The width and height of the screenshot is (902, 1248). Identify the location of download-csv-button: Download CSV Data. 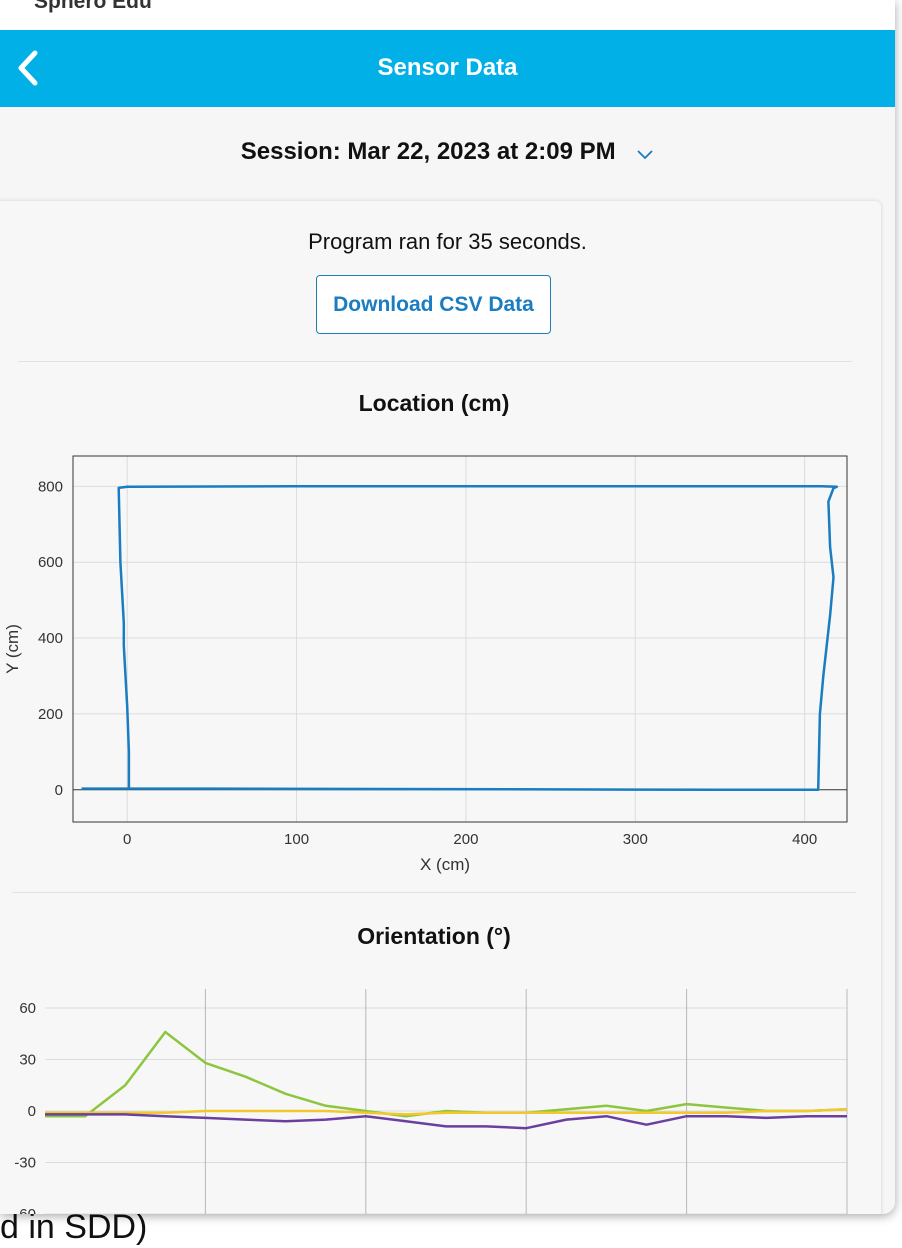
(433, 304).